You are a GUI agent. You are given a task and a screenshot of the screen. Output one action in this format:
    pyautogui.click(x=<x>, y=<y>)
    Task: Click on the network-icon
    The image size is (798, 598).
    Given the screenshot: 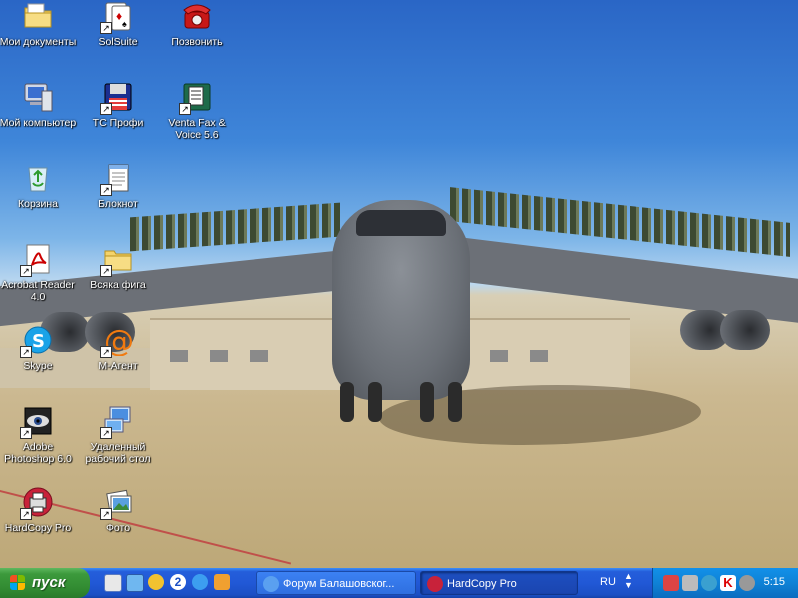 What is the action you would take?
    pyautogui.click(x=671, y=583)
    